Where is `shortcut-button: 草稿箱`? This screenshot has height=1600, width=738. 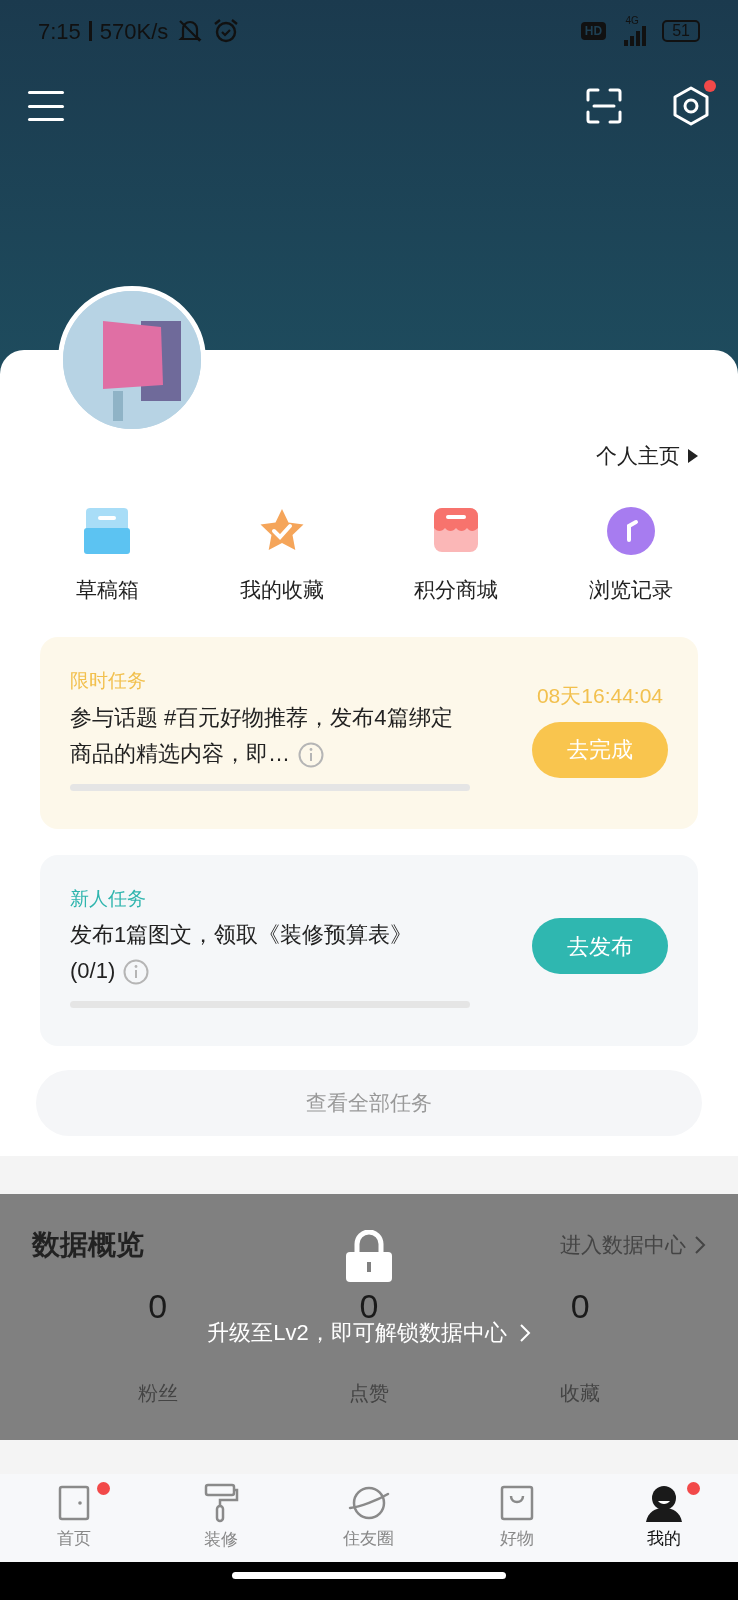
shortcut-button: 草稿箱 is located at coordinates (107, 555).